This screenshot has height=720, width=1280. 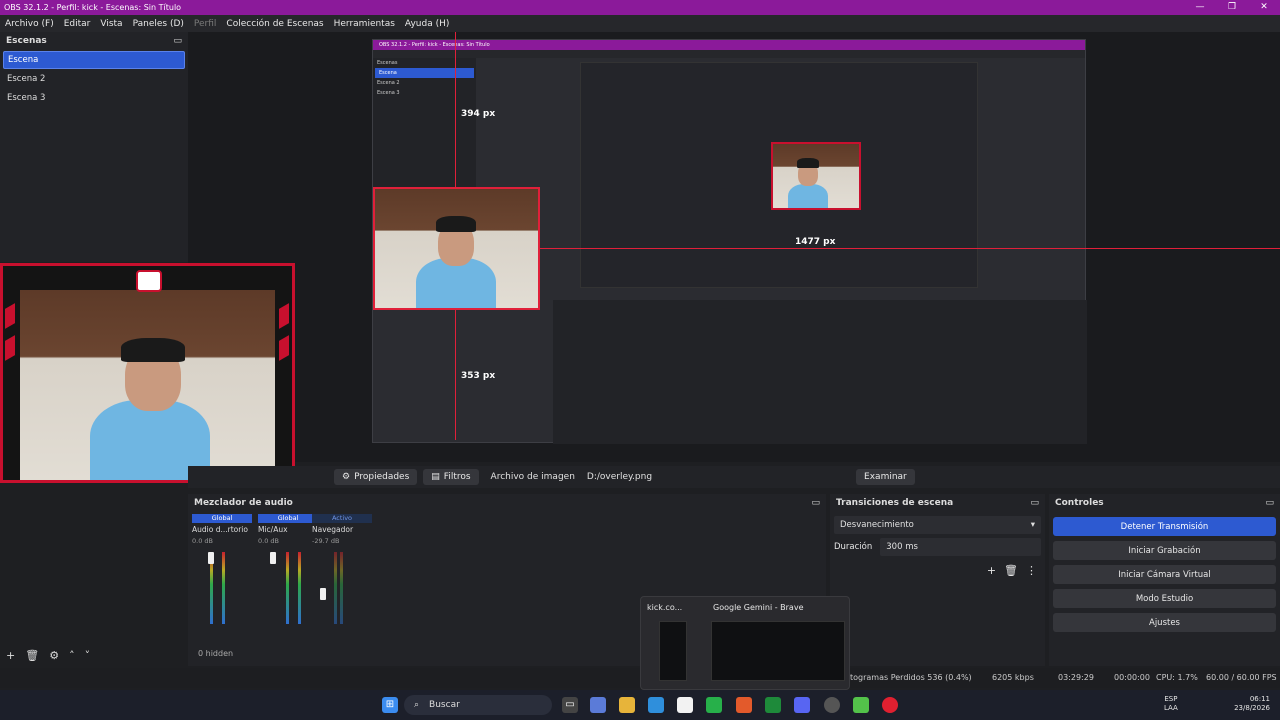 I want to click on popup-app2: Google Gemini - Brave, so click(x=758, y=607).